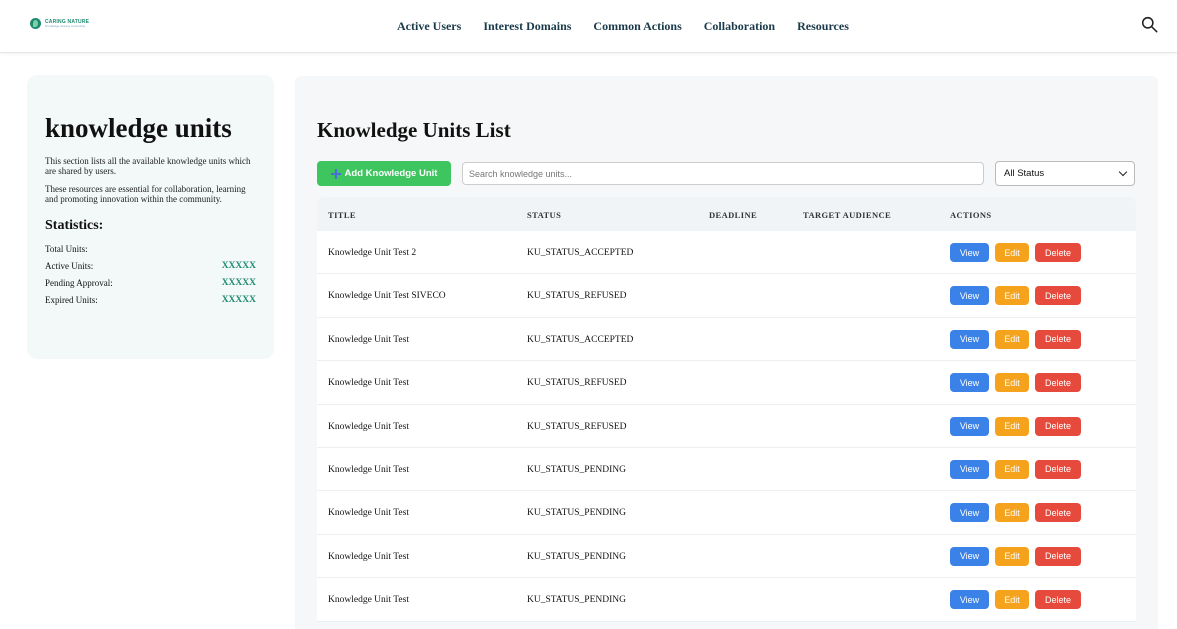 The width and height of the screenshot is (1177, 629). I want to click on stat-active-units: Active Units: XXXXX, so click(150, 269).